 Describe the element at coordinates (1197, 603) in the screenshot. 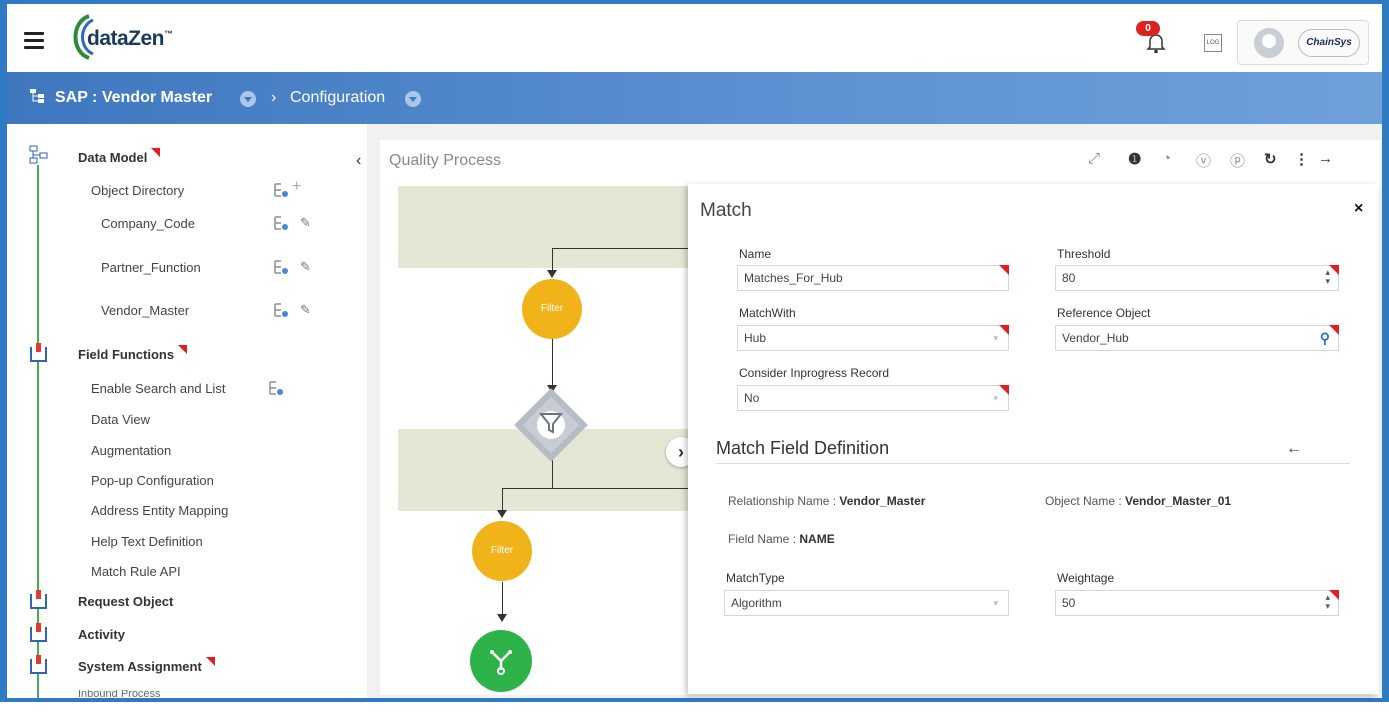

I see `weightage-stepper: 50 ▴ ▾` at that location.